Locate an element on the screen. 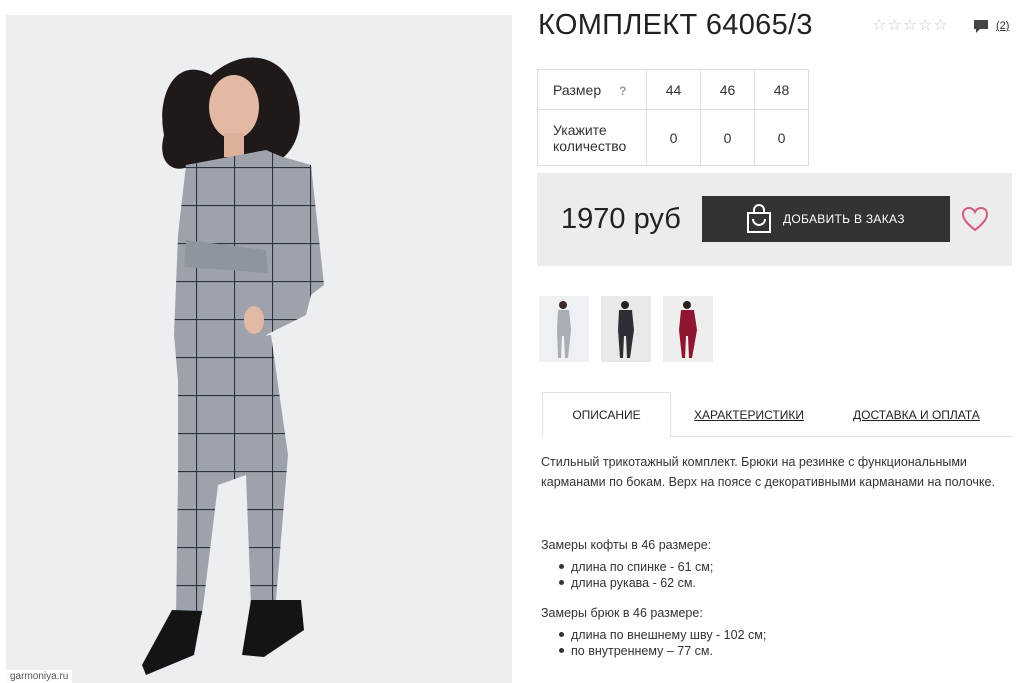 This screenshot has height=683, width=1023. list-item: длина по внешнему шву - 102 см; is located at coordinates (662, 635).